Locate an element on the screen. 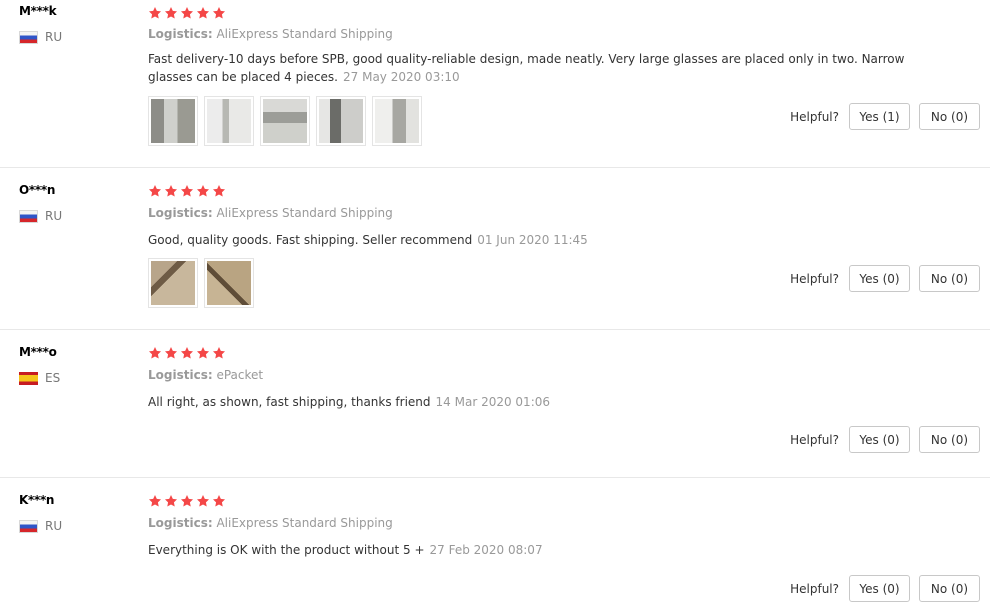 The image size is (1000, 614). review-date: 27 May 2020 03:10 is located at coordinates (401, 77).